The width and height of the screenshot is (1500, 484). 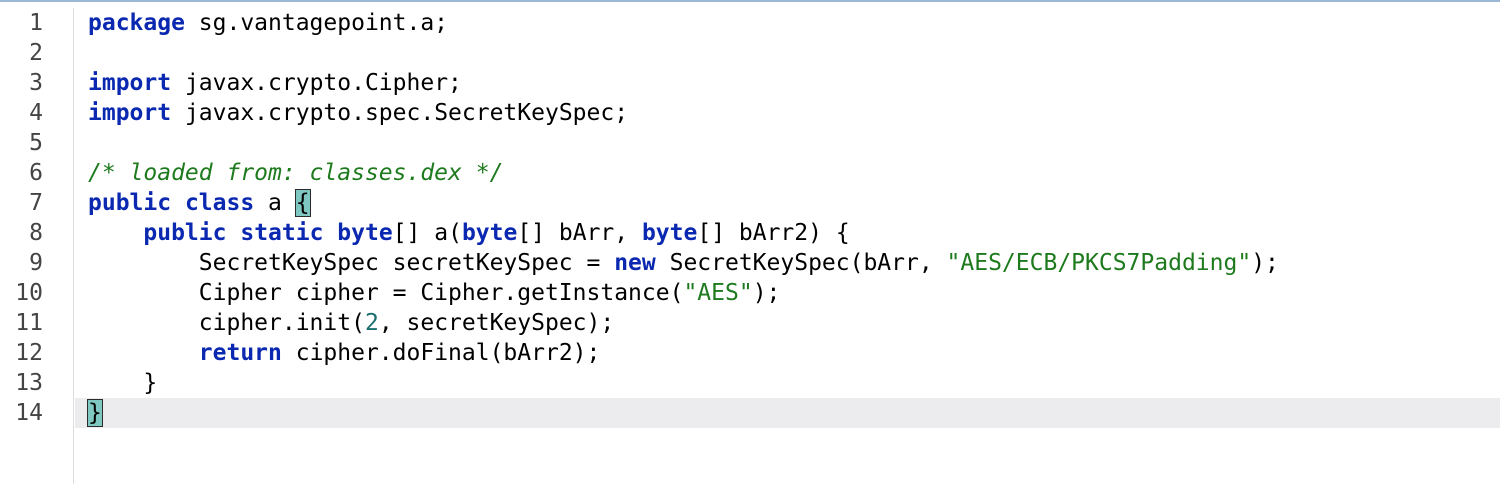 I want to click on code-token: SecretKeySpec(bArr,, so click(x=801, y=263).